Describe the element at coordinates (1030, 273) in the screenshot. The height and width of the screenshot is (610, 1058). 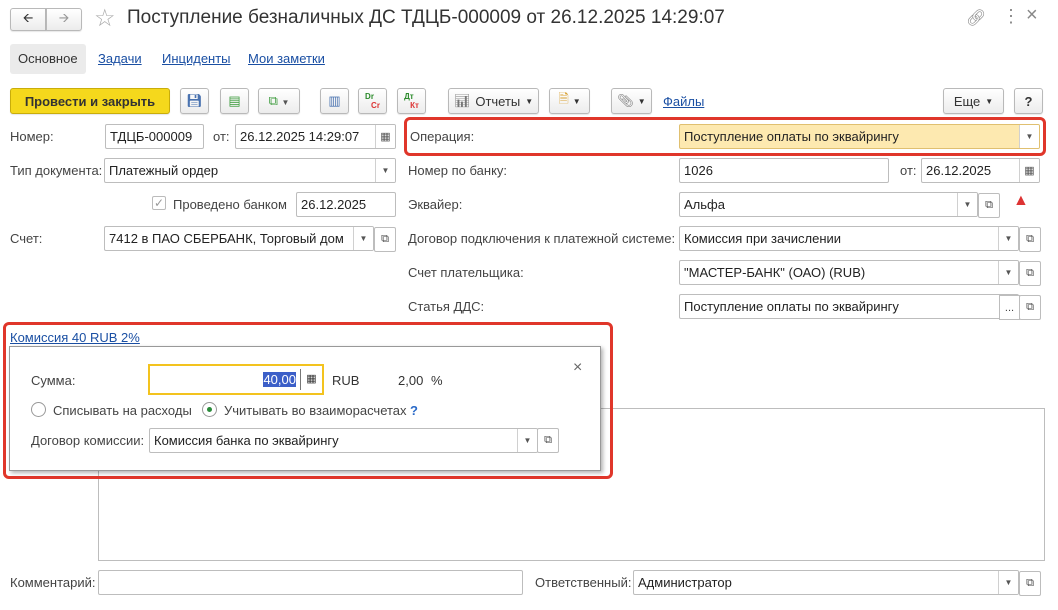
I see `open-payer-account-button: ⧉` at that location.